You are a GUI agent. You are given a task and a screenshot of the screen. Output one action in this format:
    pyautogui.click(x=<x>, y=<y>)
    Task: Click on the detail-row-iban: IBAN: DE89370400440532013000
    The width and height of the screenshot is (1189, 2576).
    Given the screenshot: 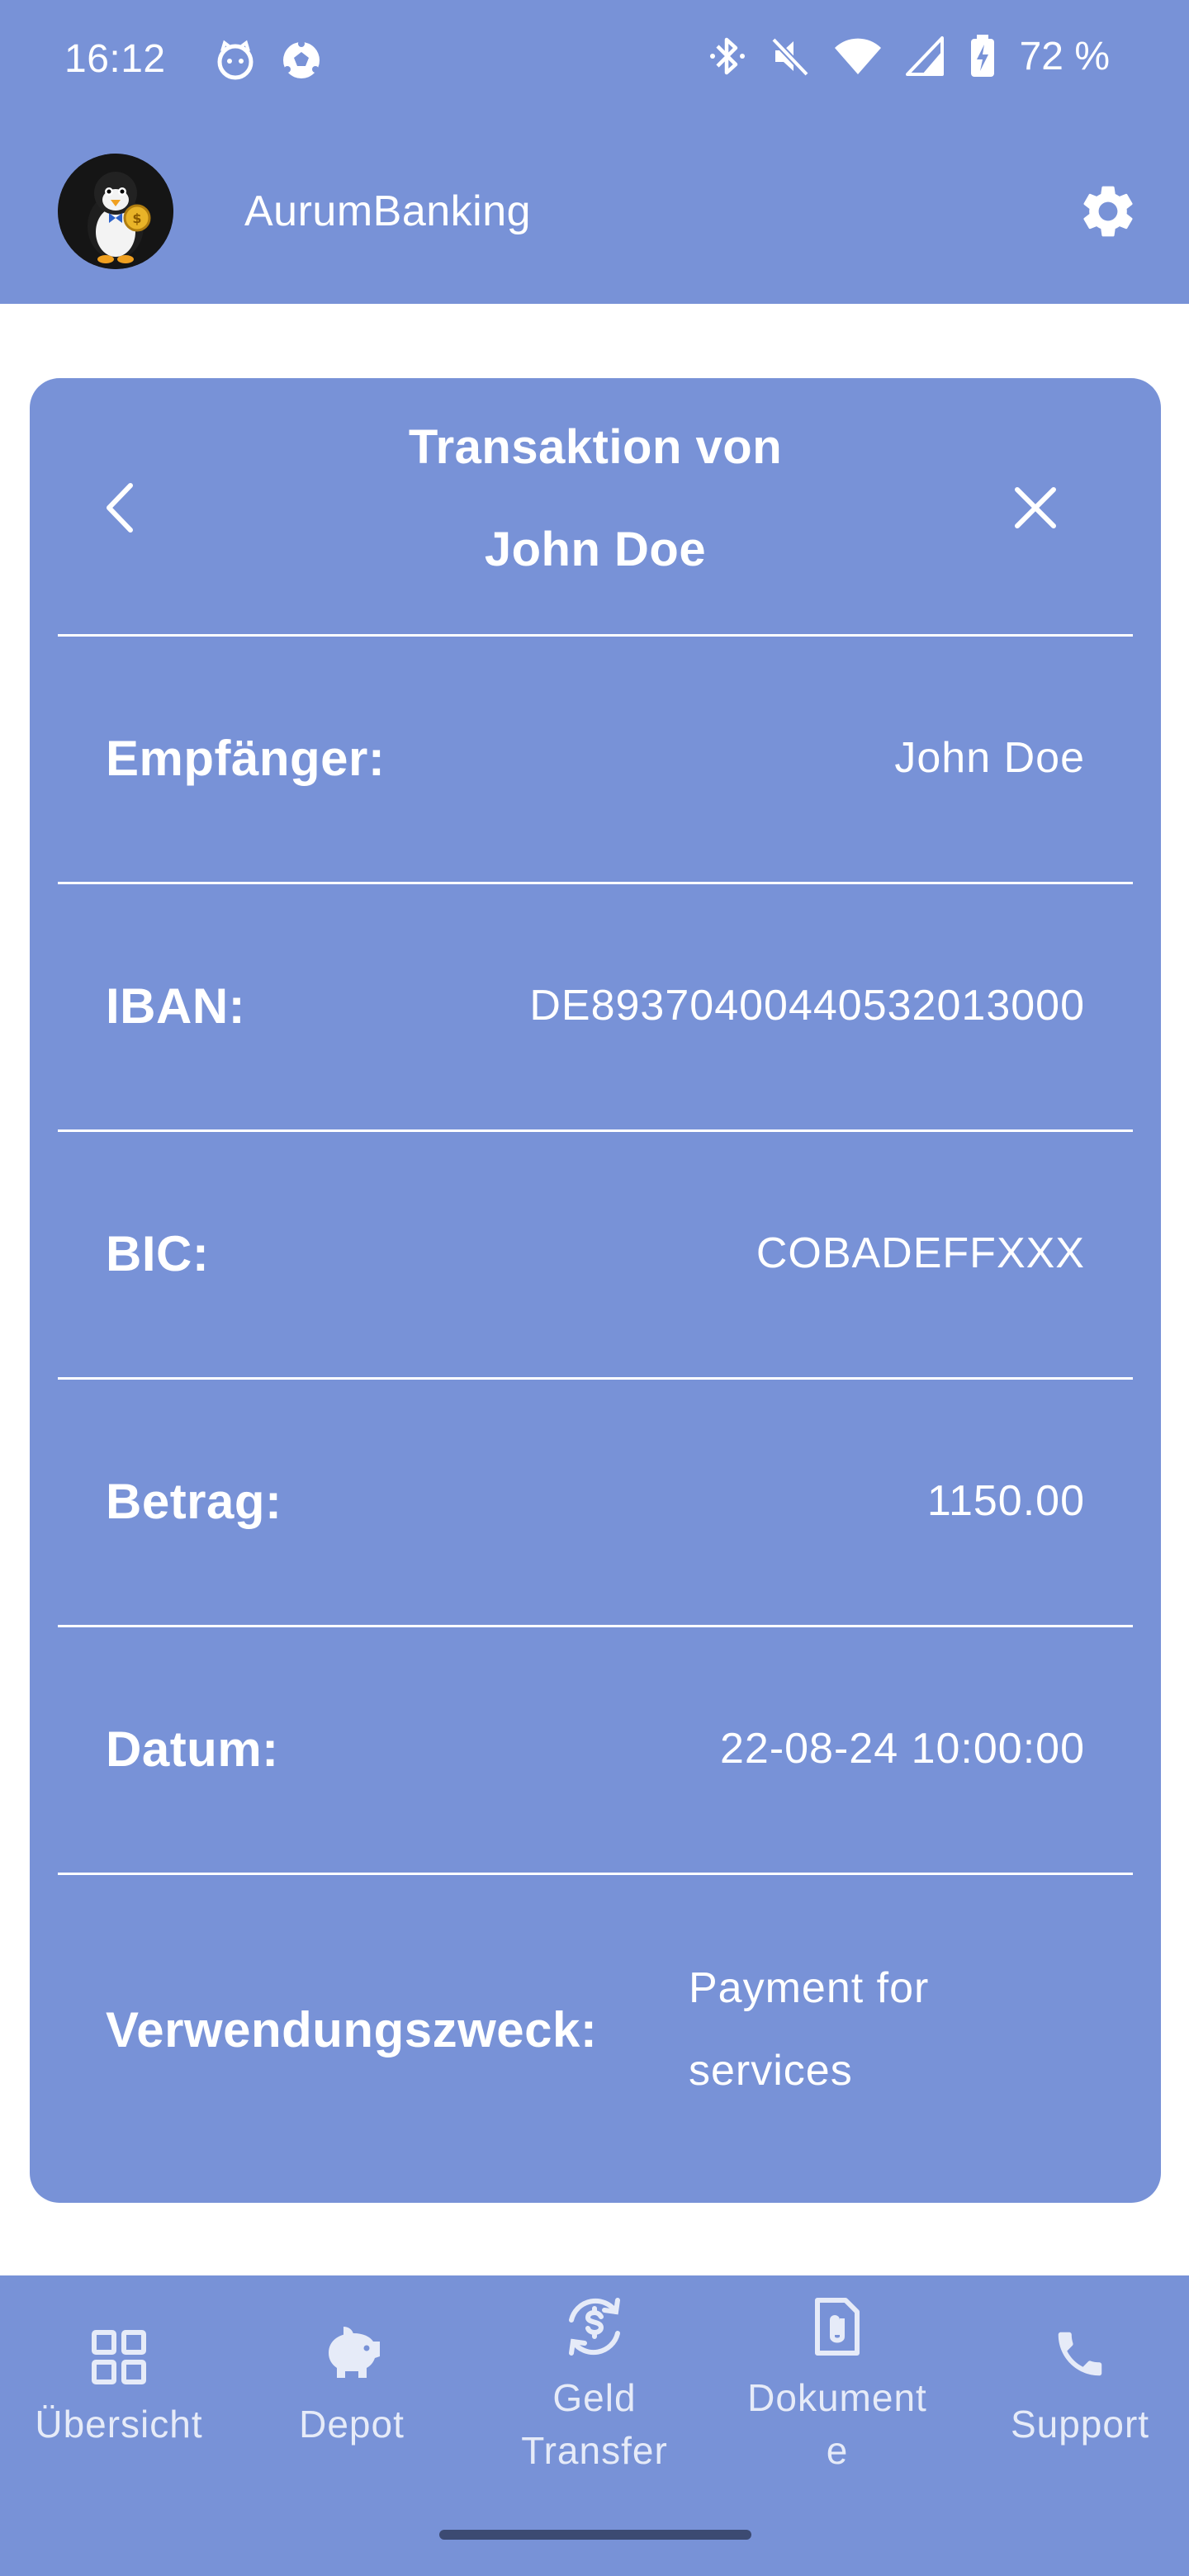 What is the action you would take?
    pyautogui.click(x=595, y=1005)
    